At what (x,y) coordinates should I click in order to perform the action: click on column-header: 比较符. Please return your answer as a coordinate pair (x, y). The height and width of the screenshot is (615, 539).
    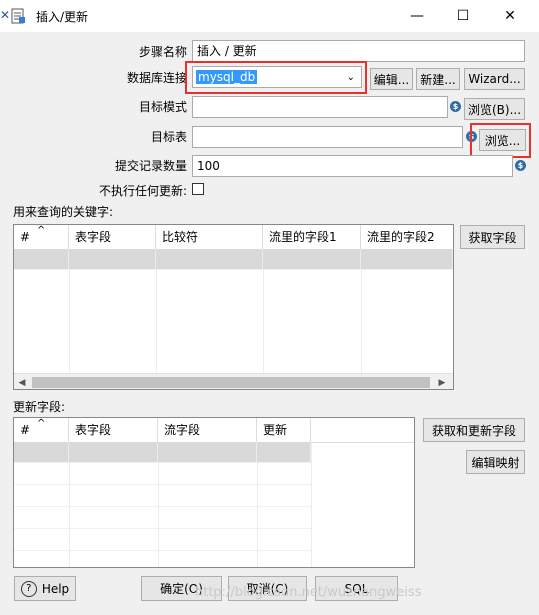
    Looking at the image, I should click on (209, 237).